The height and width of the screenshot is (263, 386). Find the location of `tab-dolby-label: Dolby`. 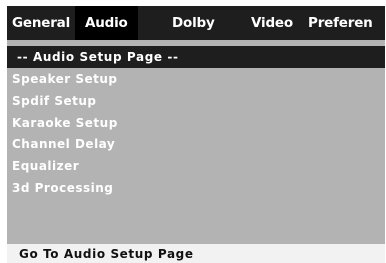

tab-dolby-label: Dolby is located at coordinates (193, 23).